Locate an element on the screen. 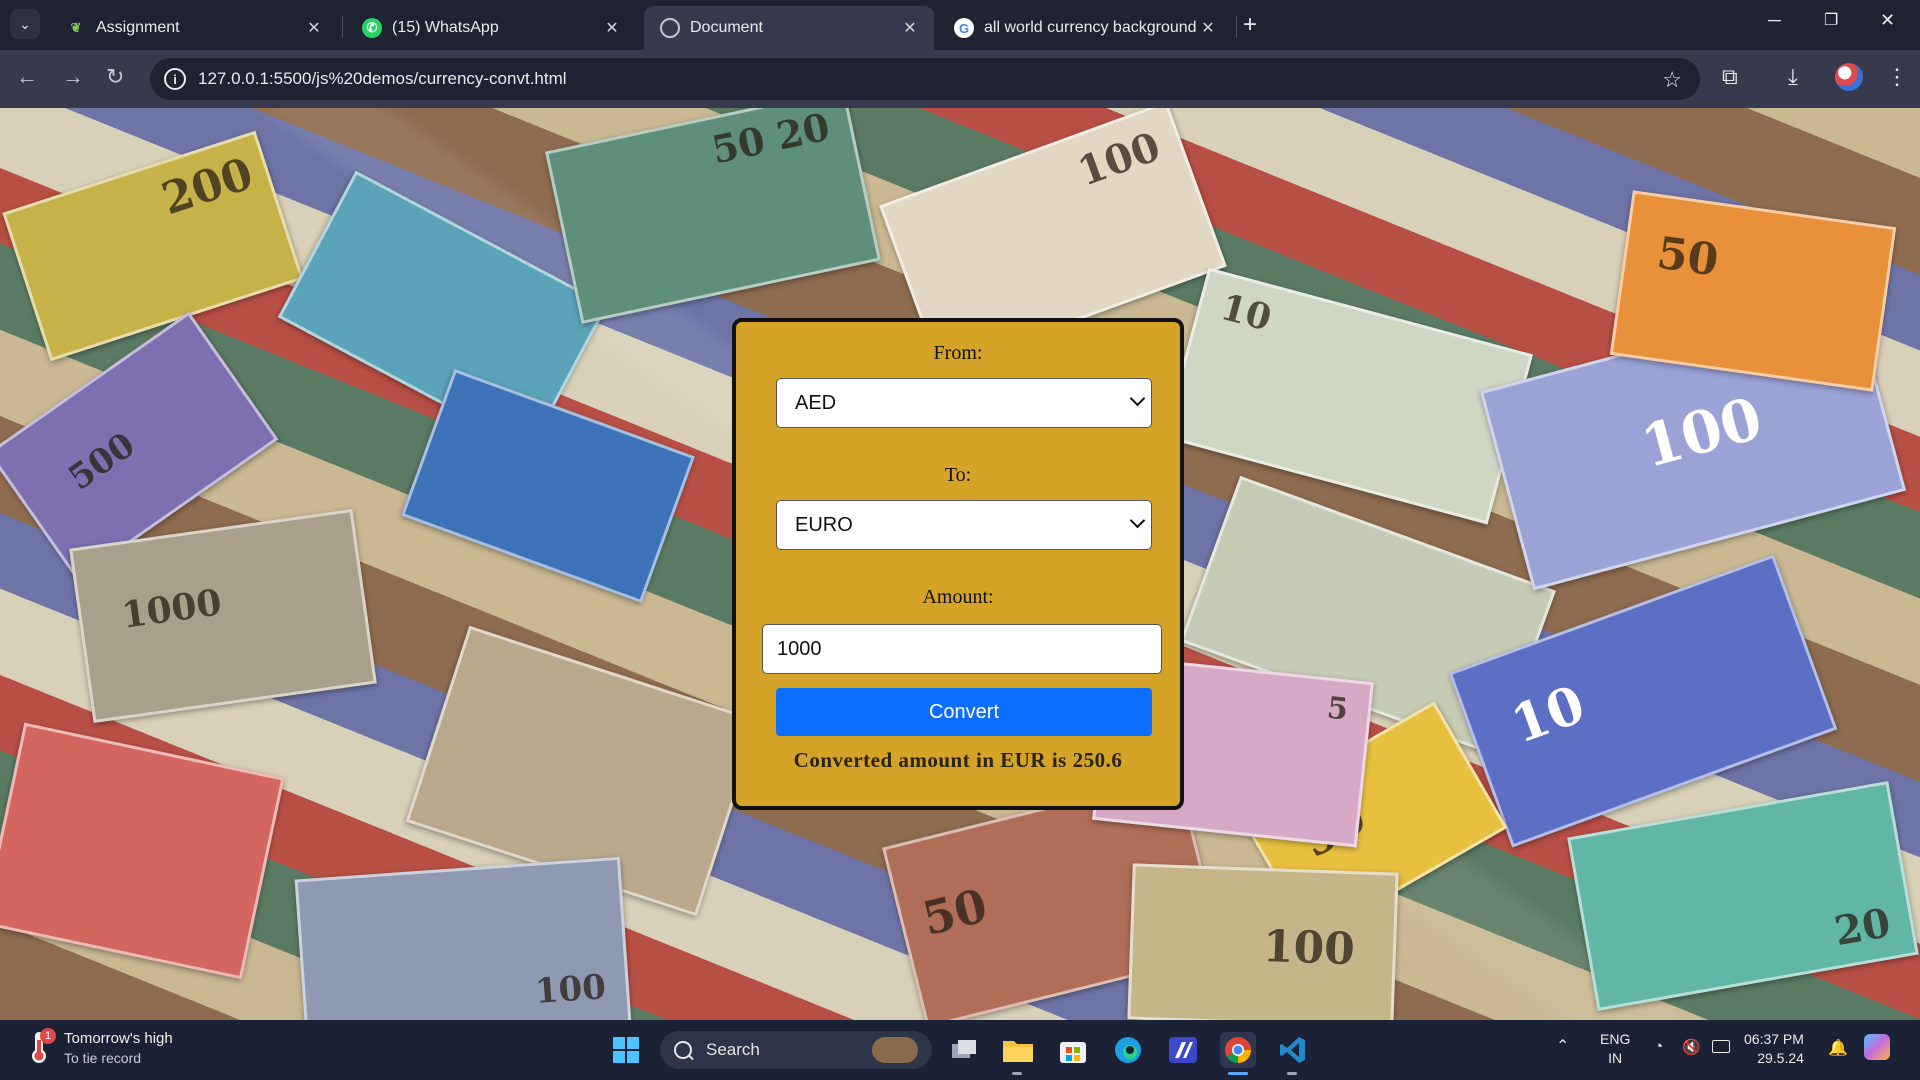  speaker-muted-icon: 🔇 is located at coordinates (1691, 1047).